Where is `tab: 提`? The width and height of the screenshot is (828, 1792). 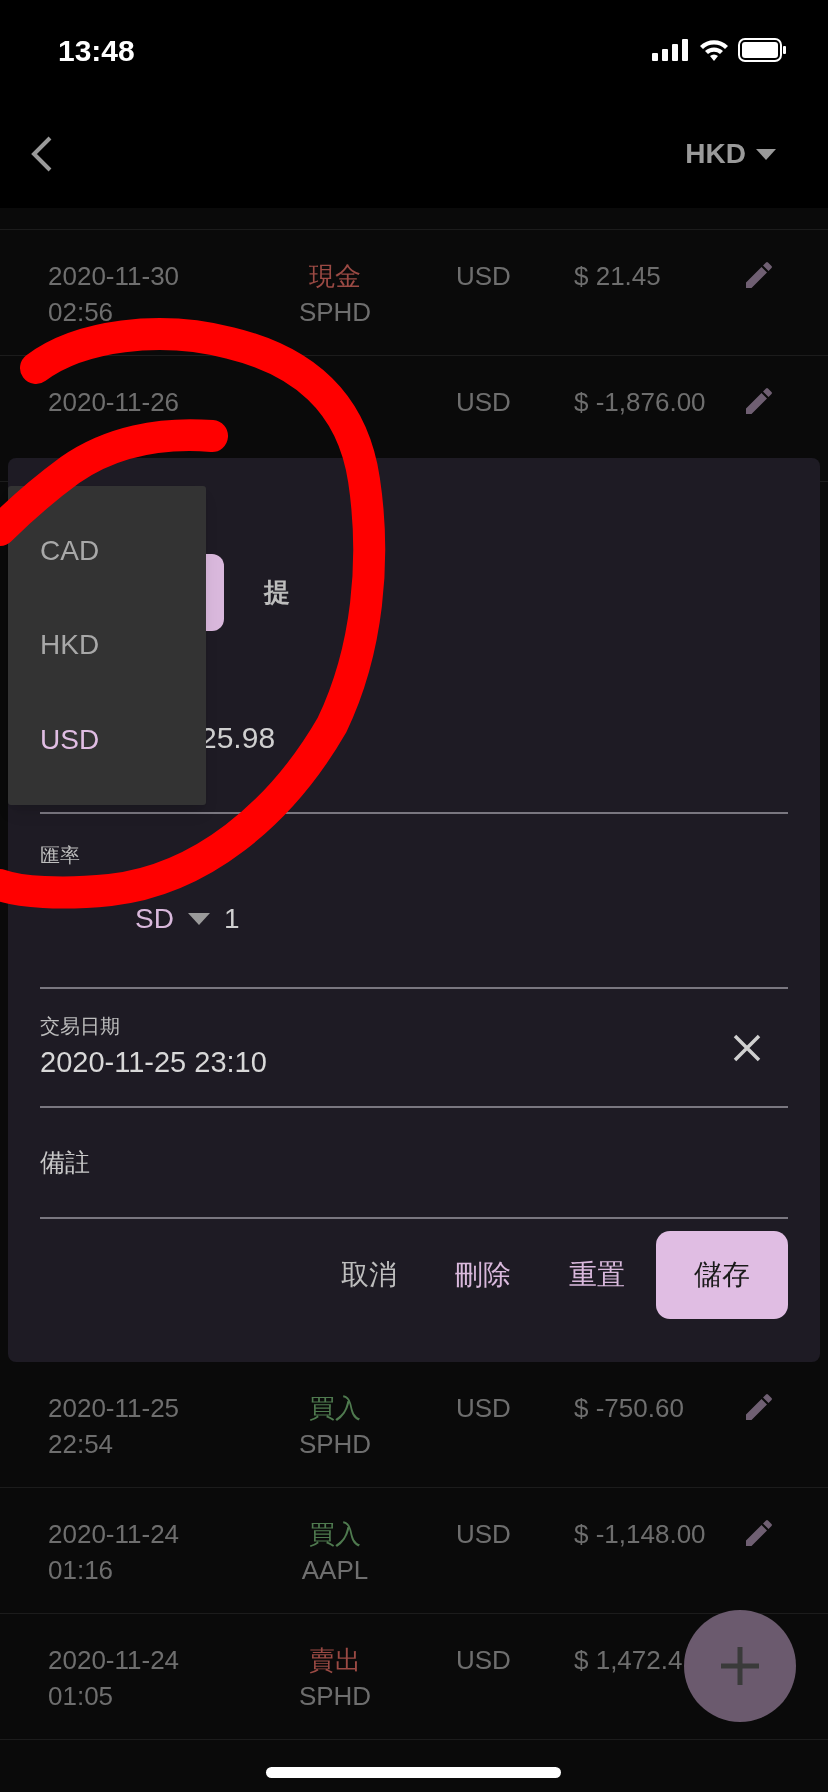
tab: 提 is located at coordinates (299, 592).